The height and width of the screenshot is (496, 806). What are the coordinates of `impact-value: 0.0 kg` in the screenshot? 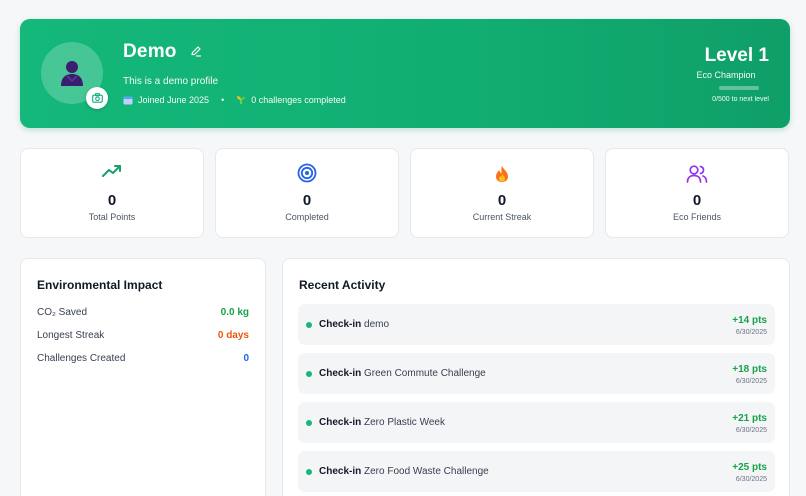 It's located at (234, 312).